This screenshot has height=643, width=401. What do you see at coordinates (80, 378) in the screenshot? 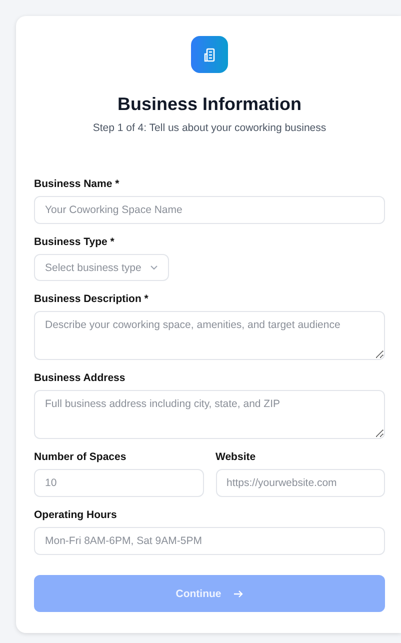
I see `field-label: Business Address` at bounding box center [80, 378].